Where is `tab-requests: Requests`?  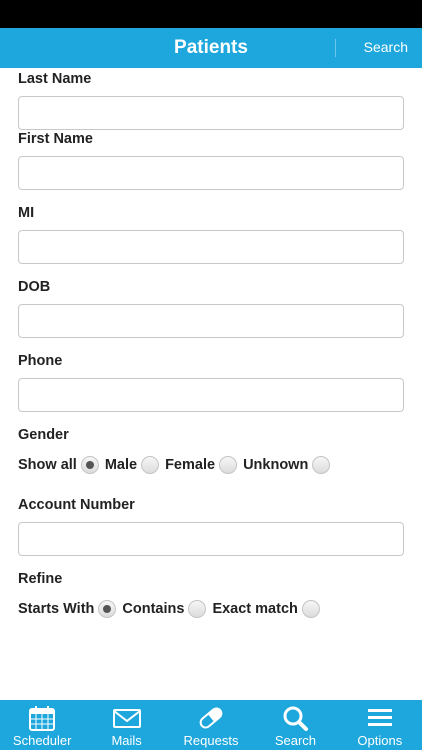
tab-requests: Requests is located at coordinates (211, 725).